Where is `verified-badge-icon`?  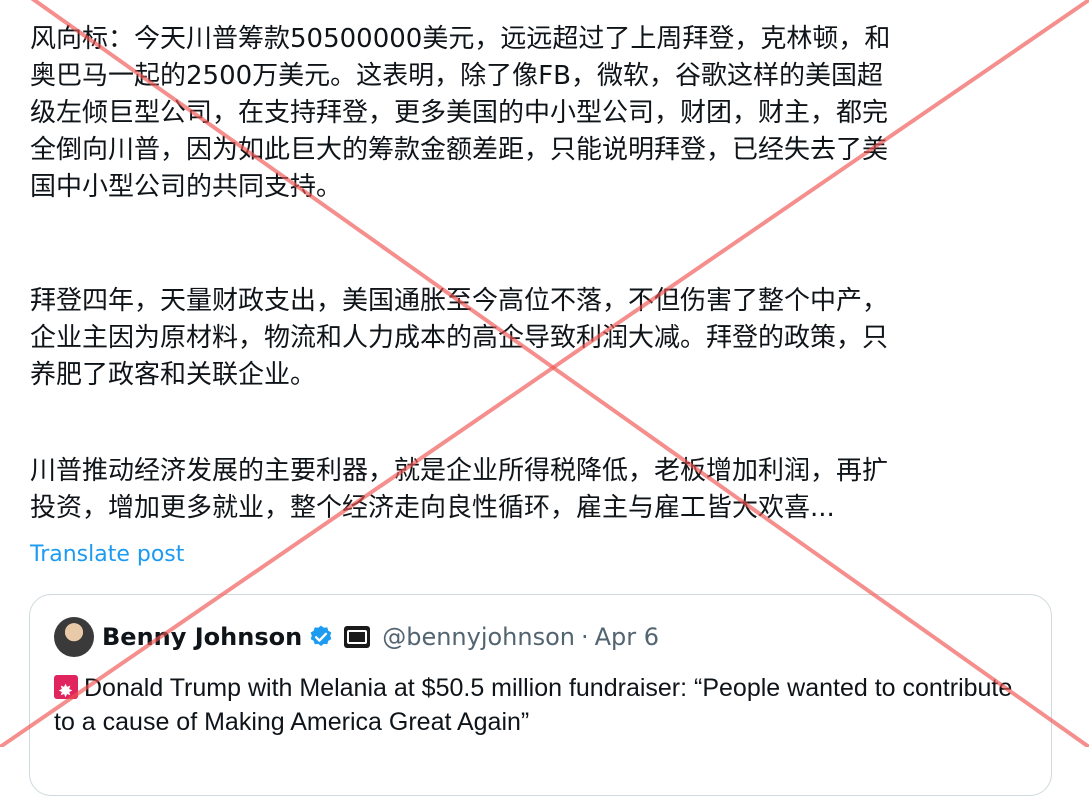 verified-badge-icon is located at coordinates (321, 635).